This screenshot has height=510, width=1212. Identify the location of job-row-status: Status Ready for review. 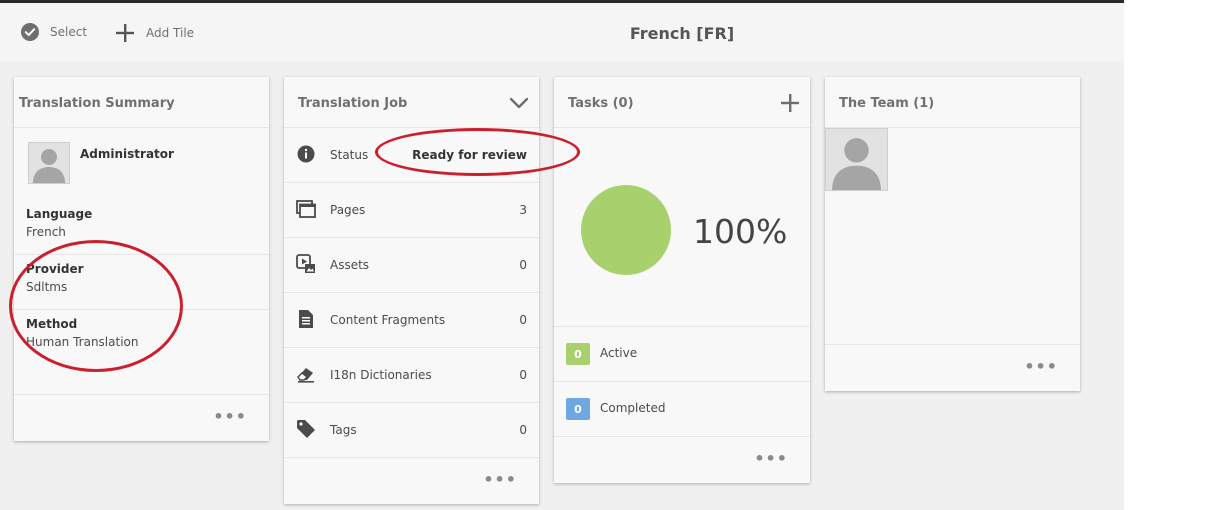
(411, 155).